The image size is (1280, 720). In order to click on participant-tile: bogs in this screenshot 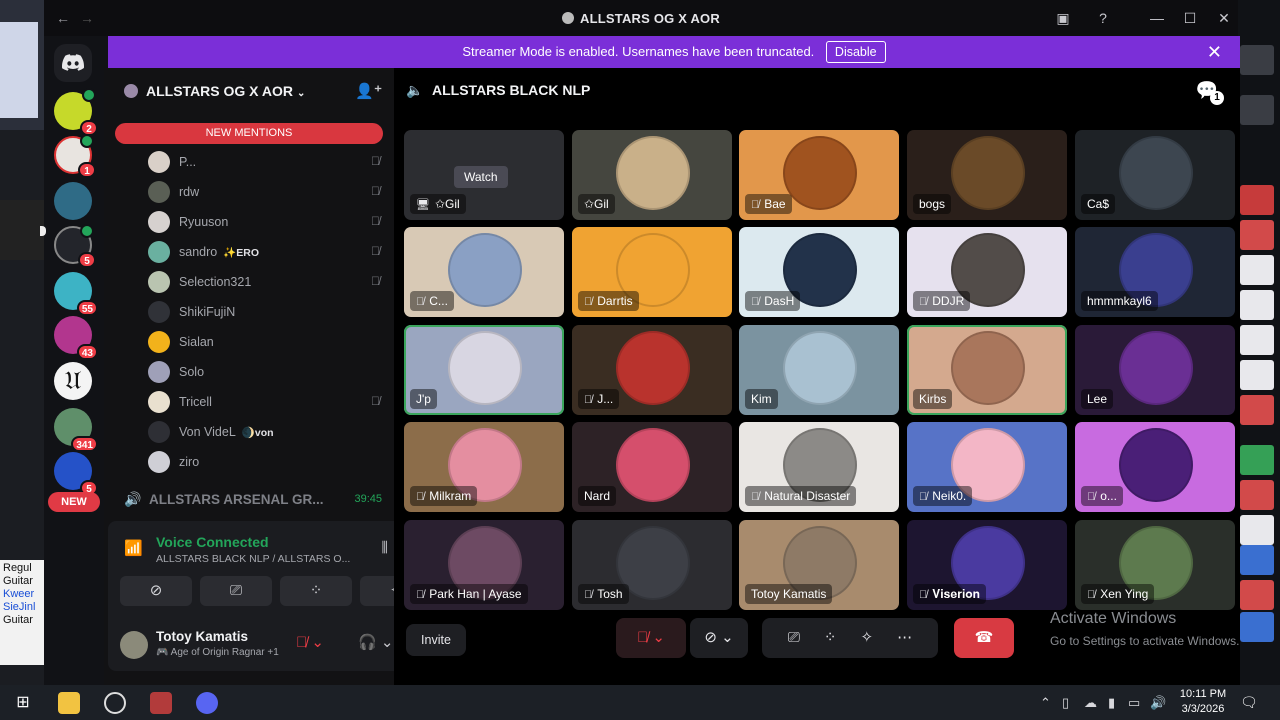, I will do `click(987, 175)`.